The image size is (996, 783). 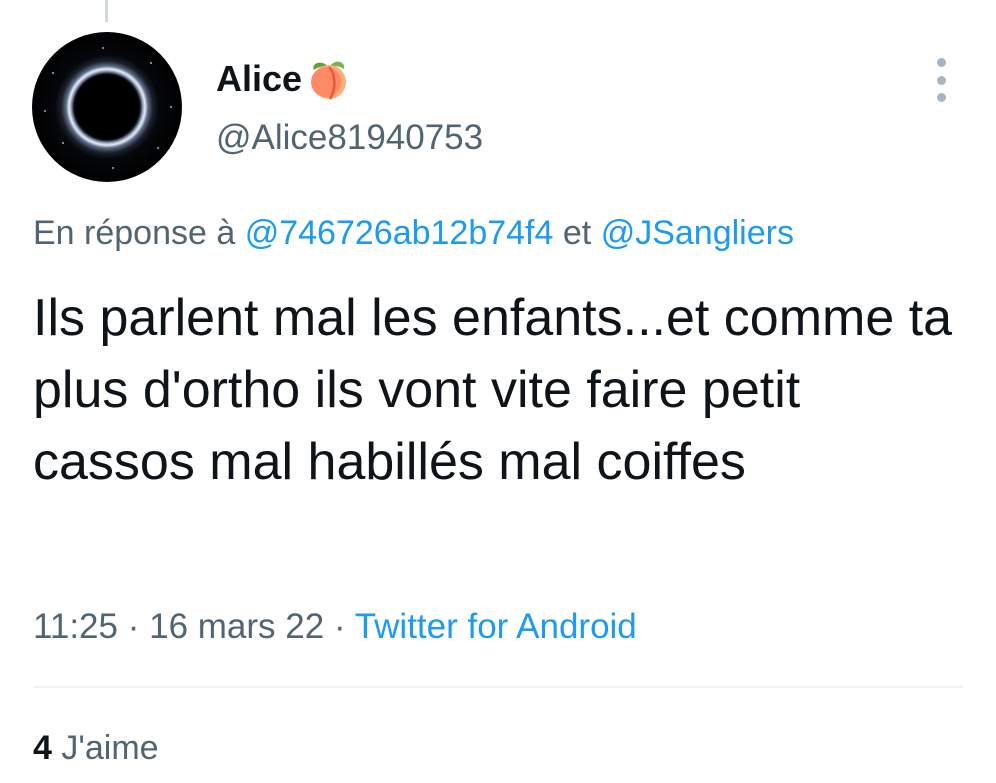 What do you see at coordinates (236, 626) in the screenshot?
I see `tweet-date: 16 mars 22` at bounding box center [236, 626].